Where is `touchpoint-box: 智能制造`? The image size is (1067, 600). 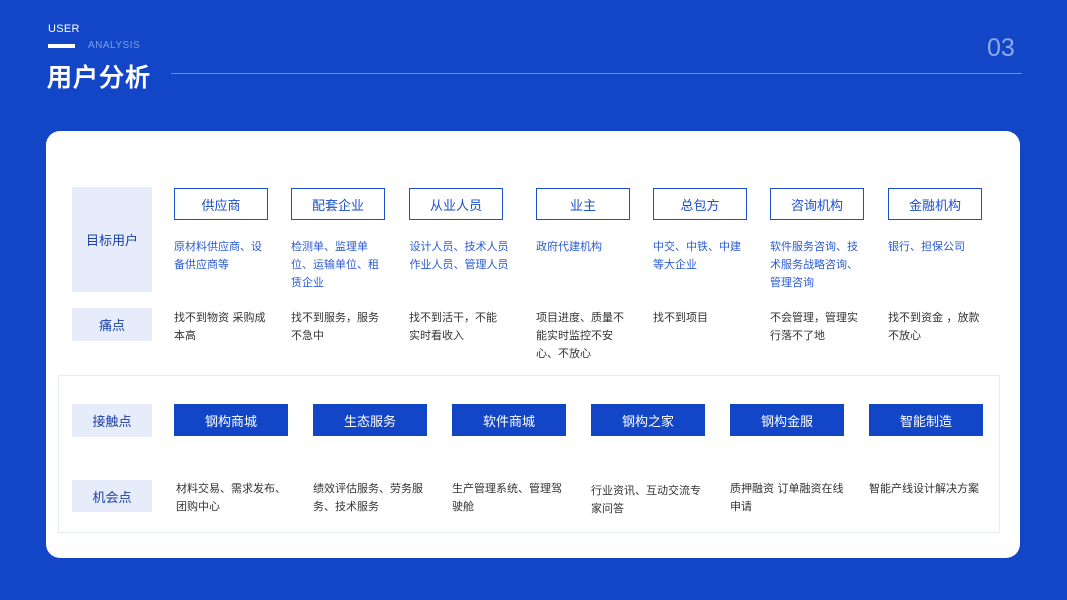
touchpoint-box: 智能制造 is located at coordinates (926, 420).